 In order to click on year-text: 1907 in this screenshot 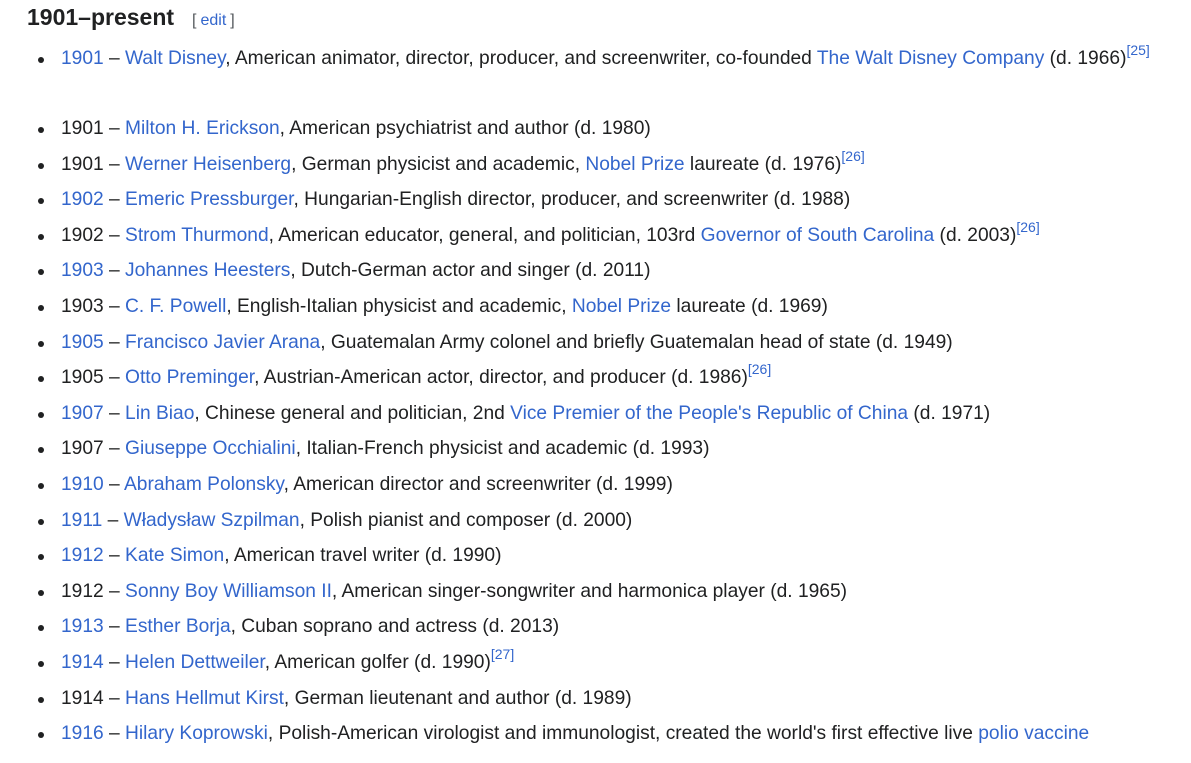, I will do `click(82, 449)`.